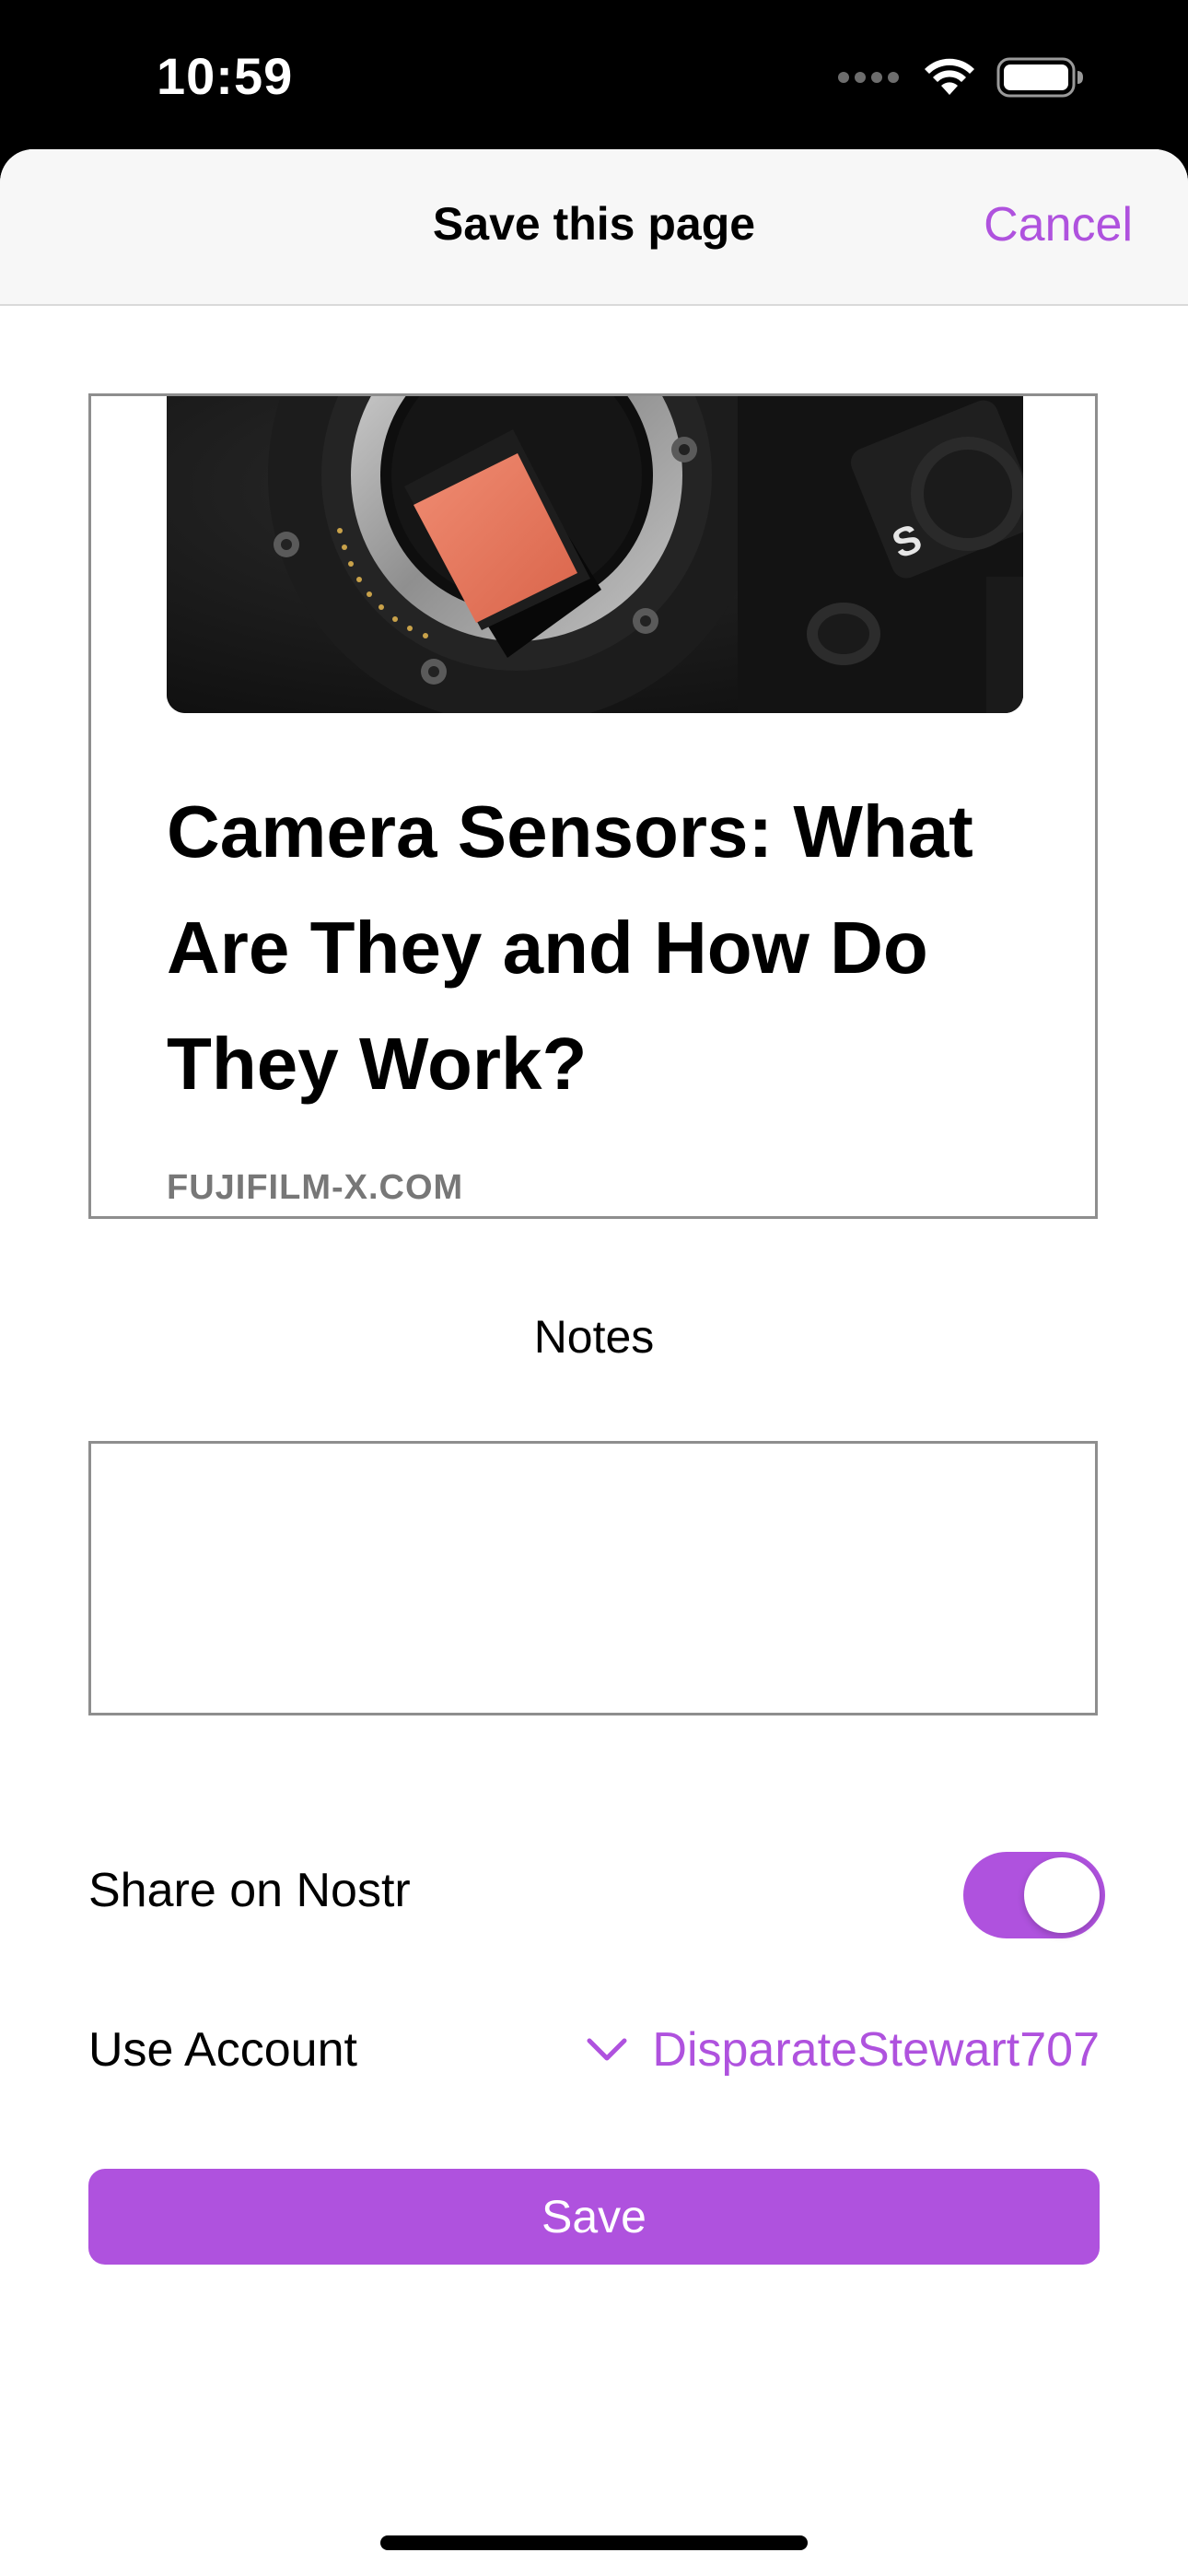  What do you see at coordinates (249, 1891) in the screenshot?
I see `share-on-nostr-label: Share on Nostr` at bounding box center [249, 1891].